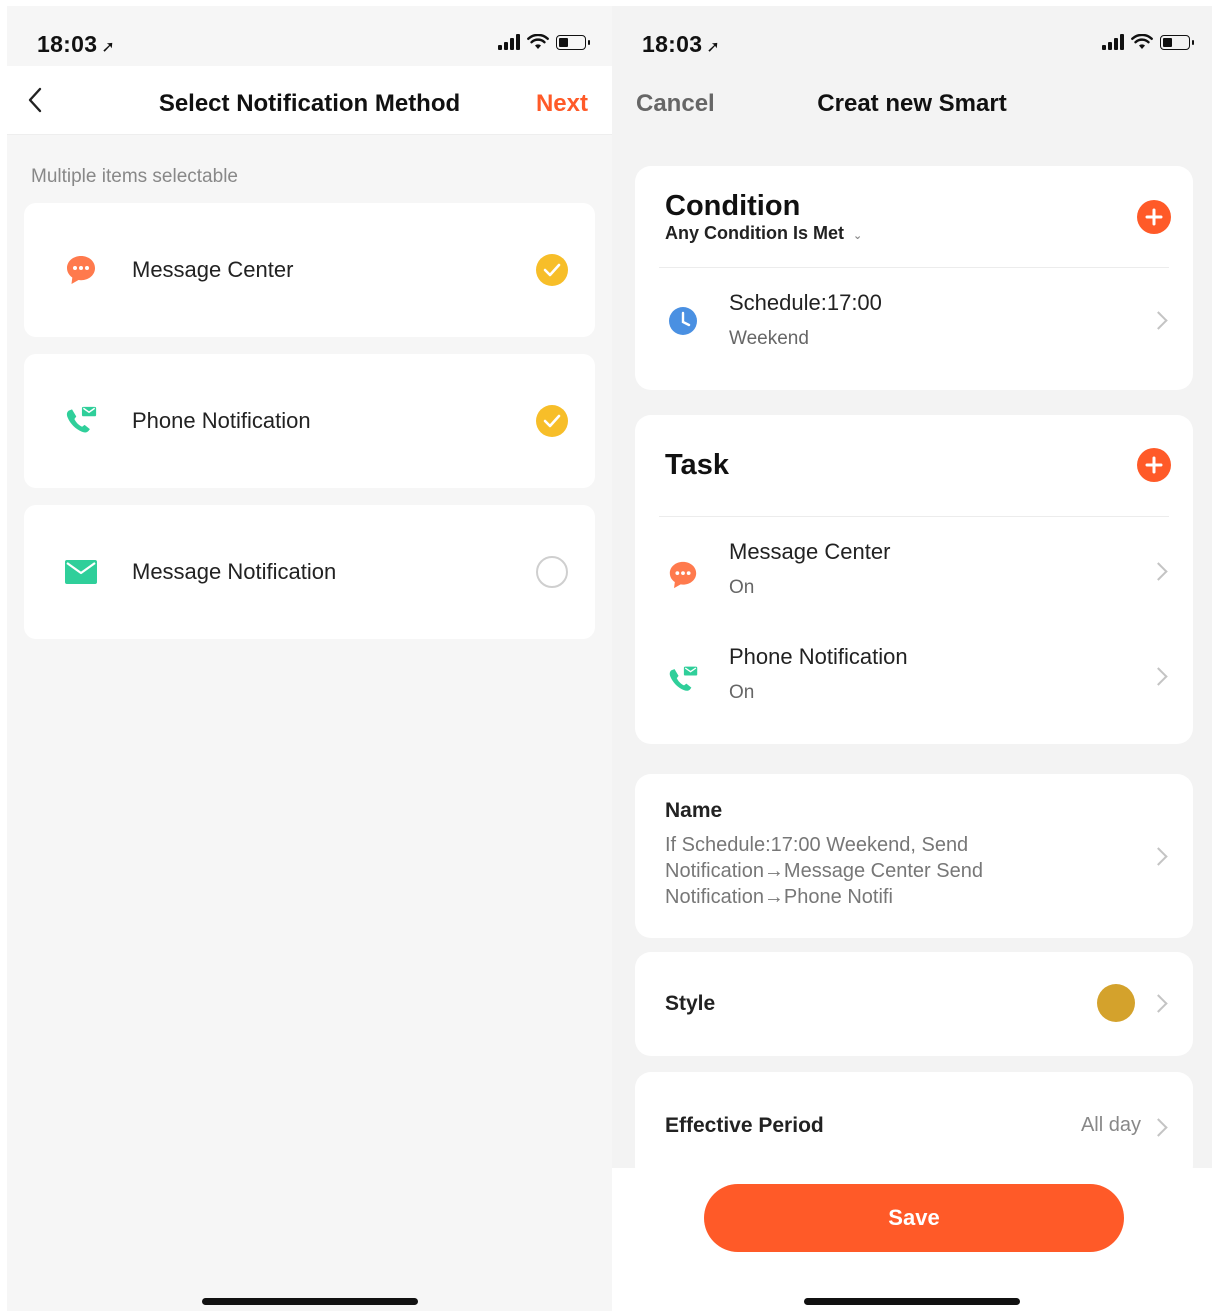  I want to click on condition-title: Condition, so click(733, 206).